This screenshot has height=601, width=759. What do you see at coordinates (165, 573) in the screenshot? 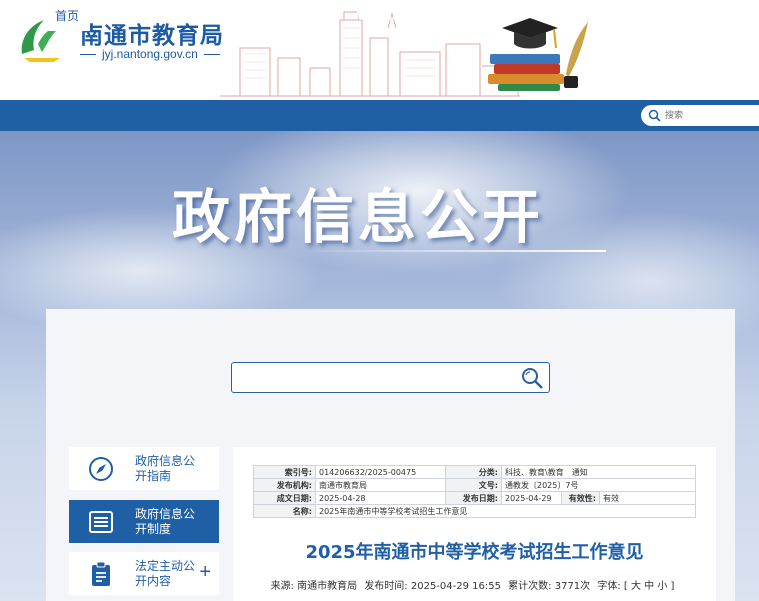
I see `sidebar-item-label: 法定主动公开内容` at bounding box center [165, 573].